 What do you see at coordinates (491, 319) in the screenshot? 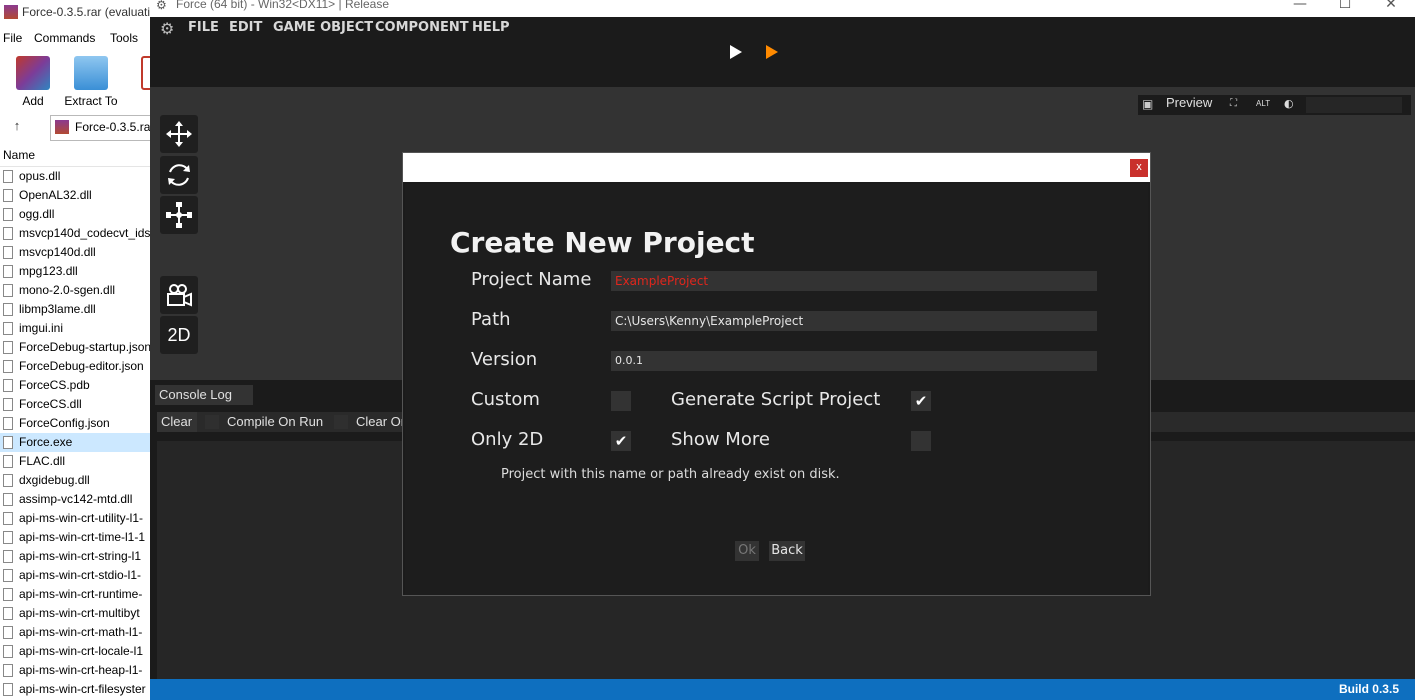
I see `path-label: Path` at bounding box center [491, 319].